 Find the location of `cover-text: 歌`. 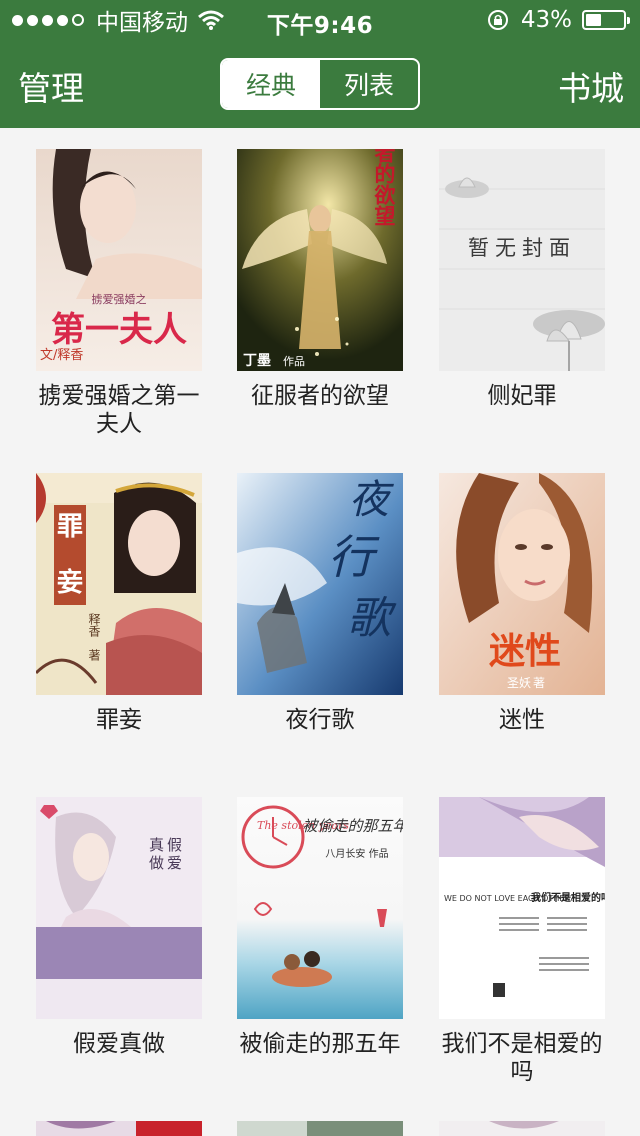

cover-text: 歌 is located at coordinates (372, 618).